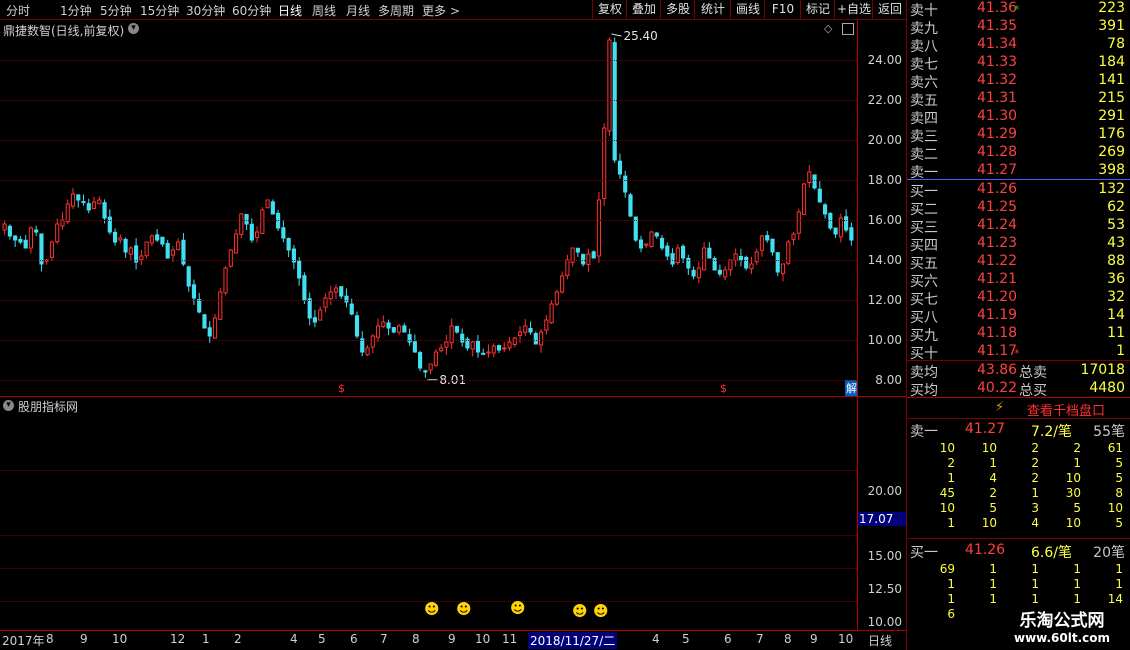  Describe the element at coordinates (1116, 44) in the screenshot. I see `level-volume: 78` at that location.